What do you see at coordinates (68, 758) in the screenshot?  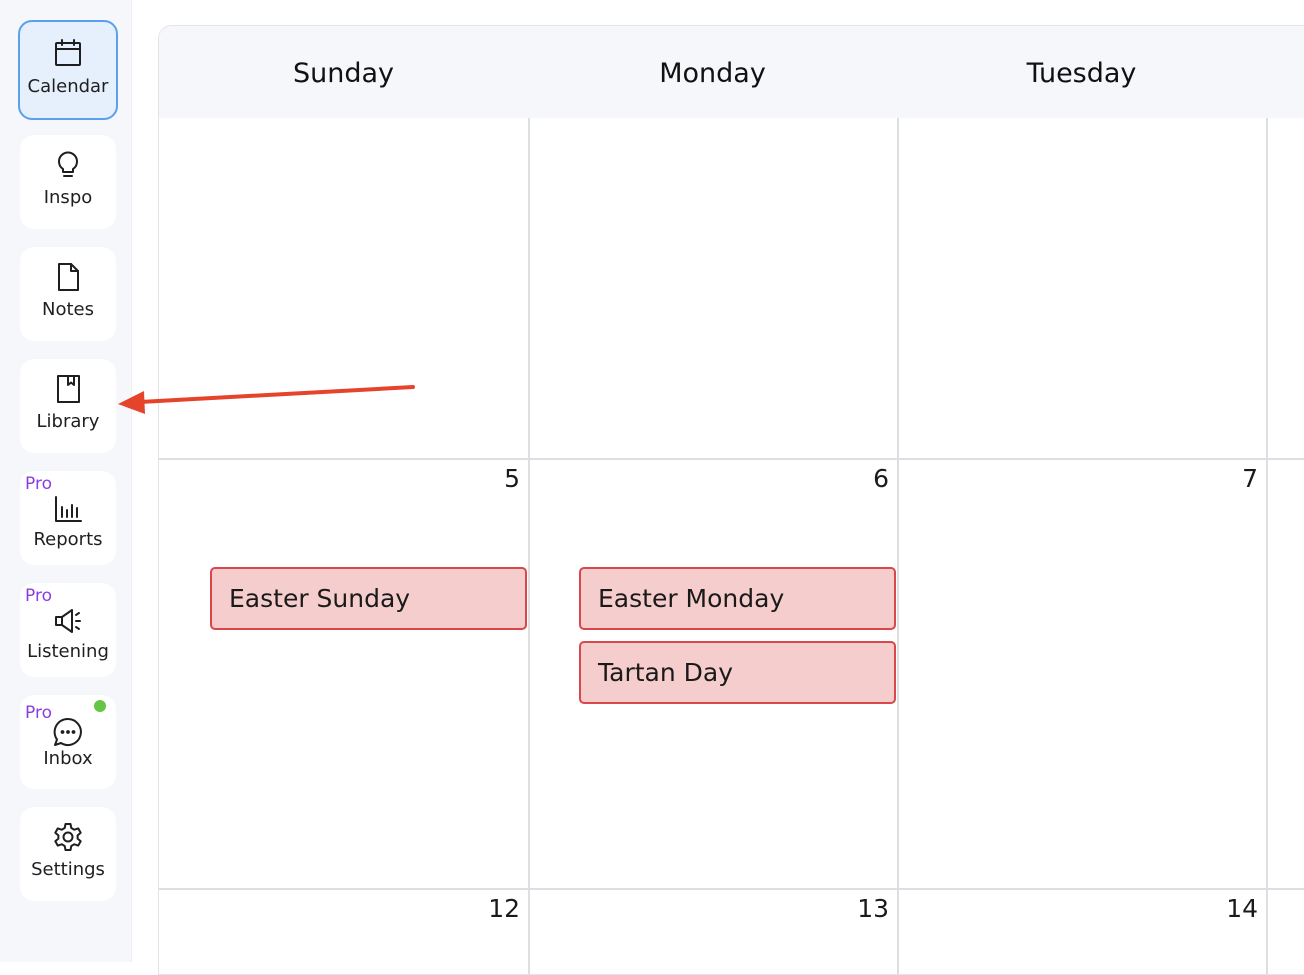 I see `sidebar-item-label: Inbox` at bounding box center [68, 758].